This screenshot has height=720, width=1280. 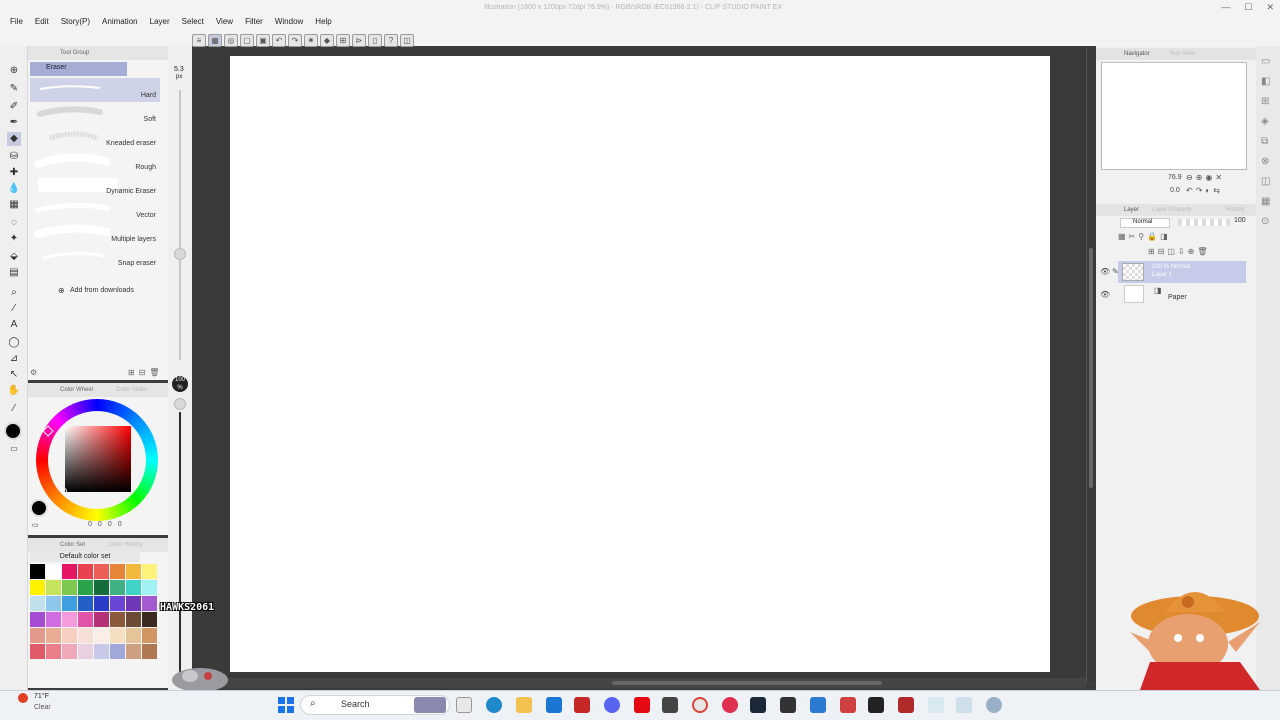 I want to click on tab-color-wheel: Color Wheel, so click(x=76, y=390).